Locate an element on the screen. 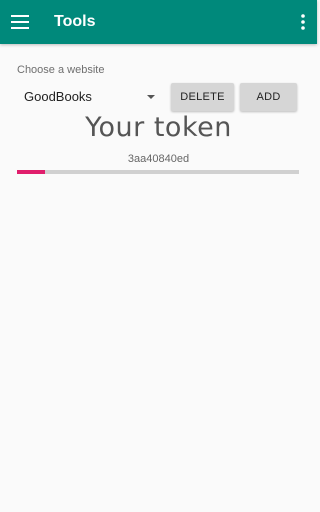 This screenshot has width=320, height=512. token-progress-bar is located at coordinates (158, 172).